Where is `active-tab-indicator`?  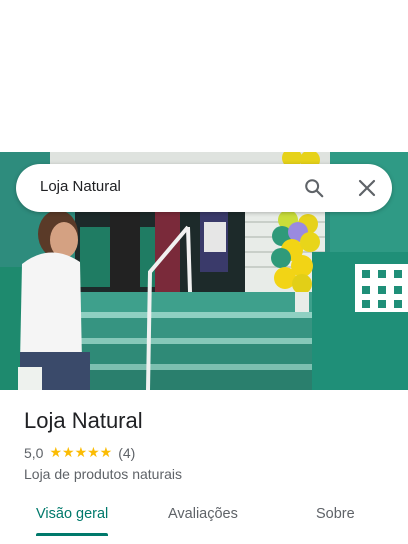
active-tab-indicator is located at coordinates (72, 534).